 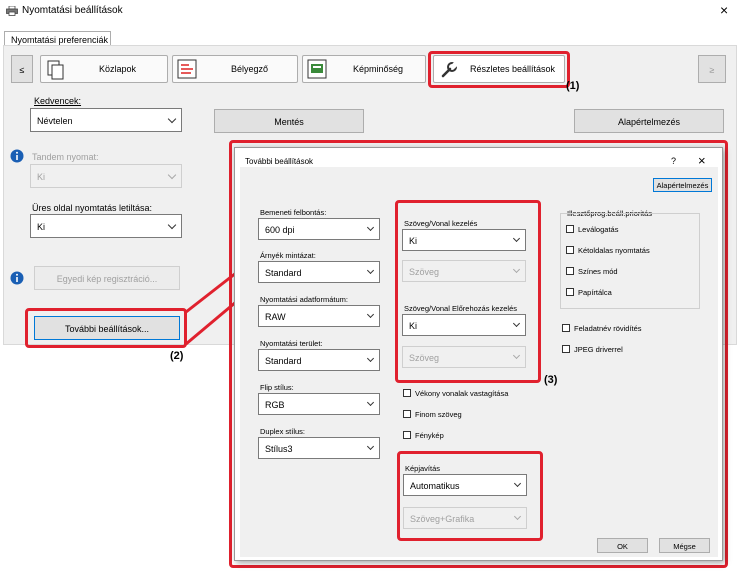 I want to click on text-line-handling-sub-select: Szöveg, so click(x=464, y=271).